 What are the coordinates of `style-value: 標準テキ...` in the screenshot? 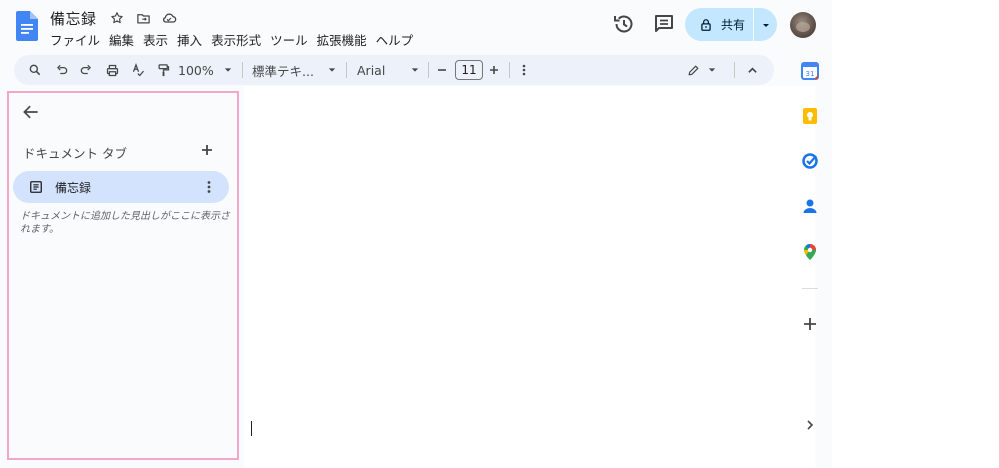 It's located at (283, 71).